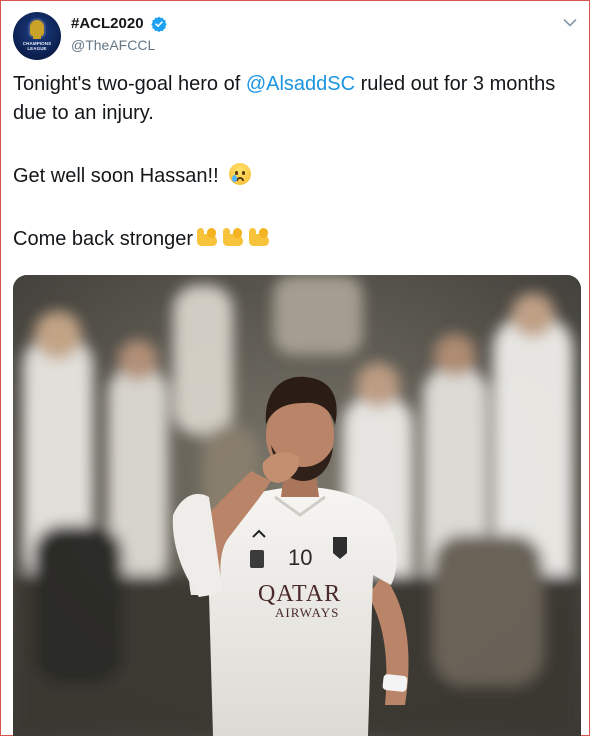 The width and height of the screenshot is (590, 736). I want to click on tweet-paragraph-2: Get well soon Hassan!!, so click(295, 176).